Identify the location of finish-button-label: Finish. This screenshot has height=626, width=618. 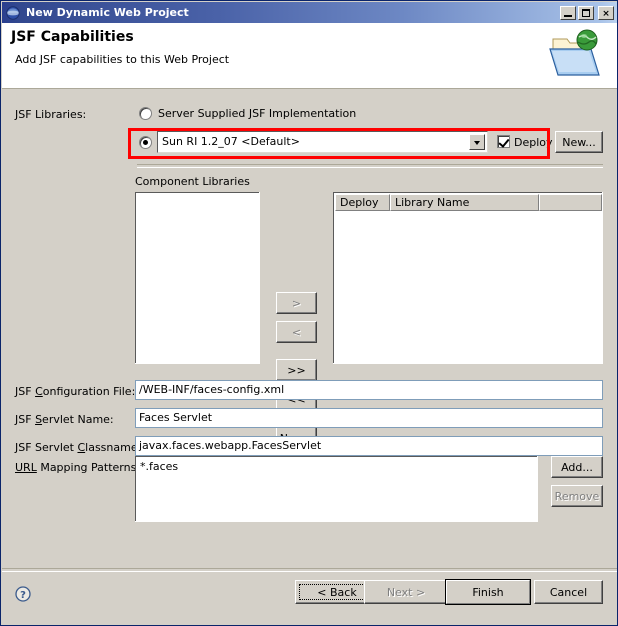
(488, 592).